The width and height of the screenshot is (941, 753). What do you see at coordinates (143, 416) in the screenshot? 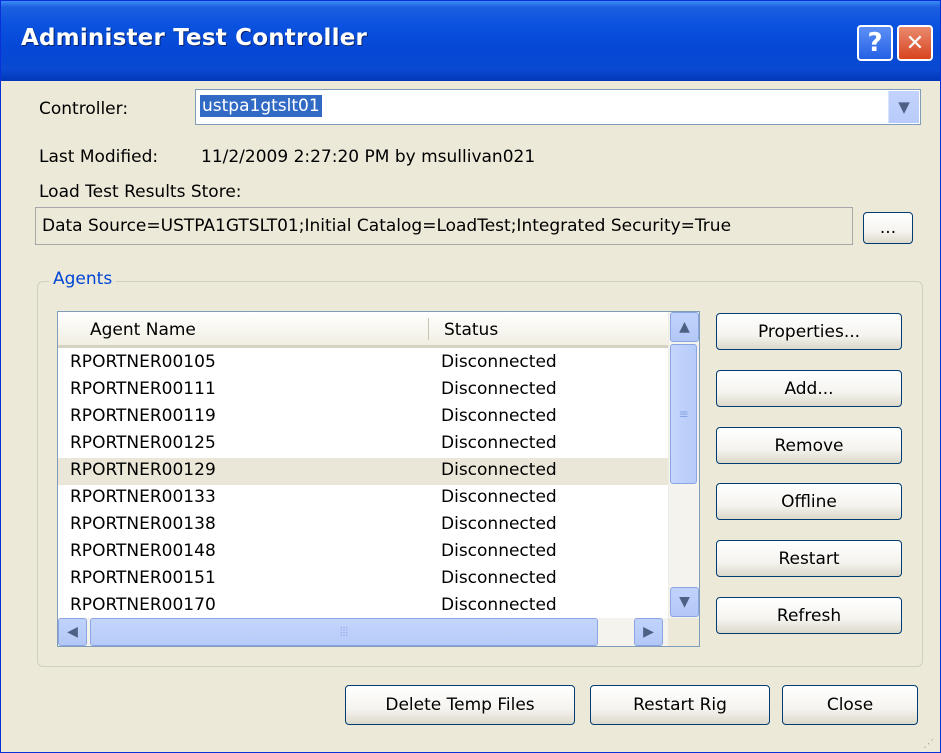
I see `agent-name: RPORTNER00119` at bounding box center [143, 416].